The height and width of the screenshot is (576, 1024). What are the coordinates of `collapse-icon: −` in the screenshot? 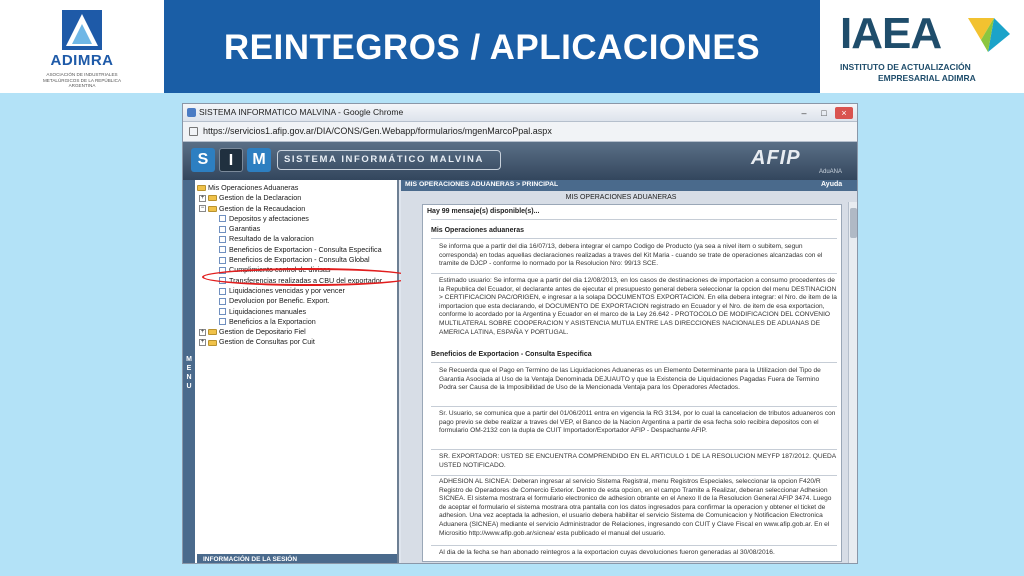 It's located at (202, 209).